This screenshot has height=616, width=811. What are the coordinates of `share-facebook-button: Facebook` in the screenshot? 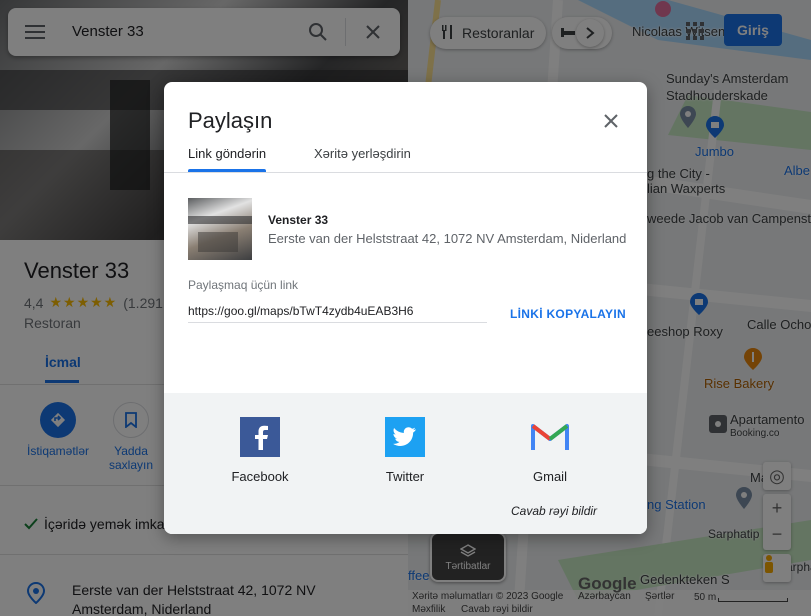 It's located at (260, 450).